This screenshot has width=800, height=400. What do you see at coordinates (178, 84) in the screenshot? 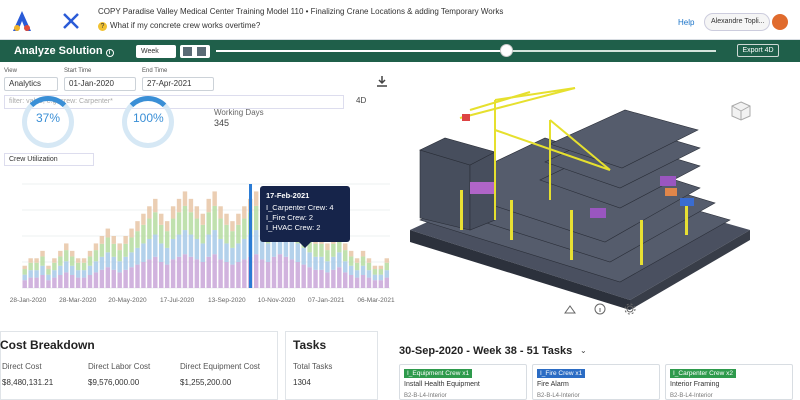
I see `end-date-field: 27-Apr-2021` at bounding box center [178, 84].